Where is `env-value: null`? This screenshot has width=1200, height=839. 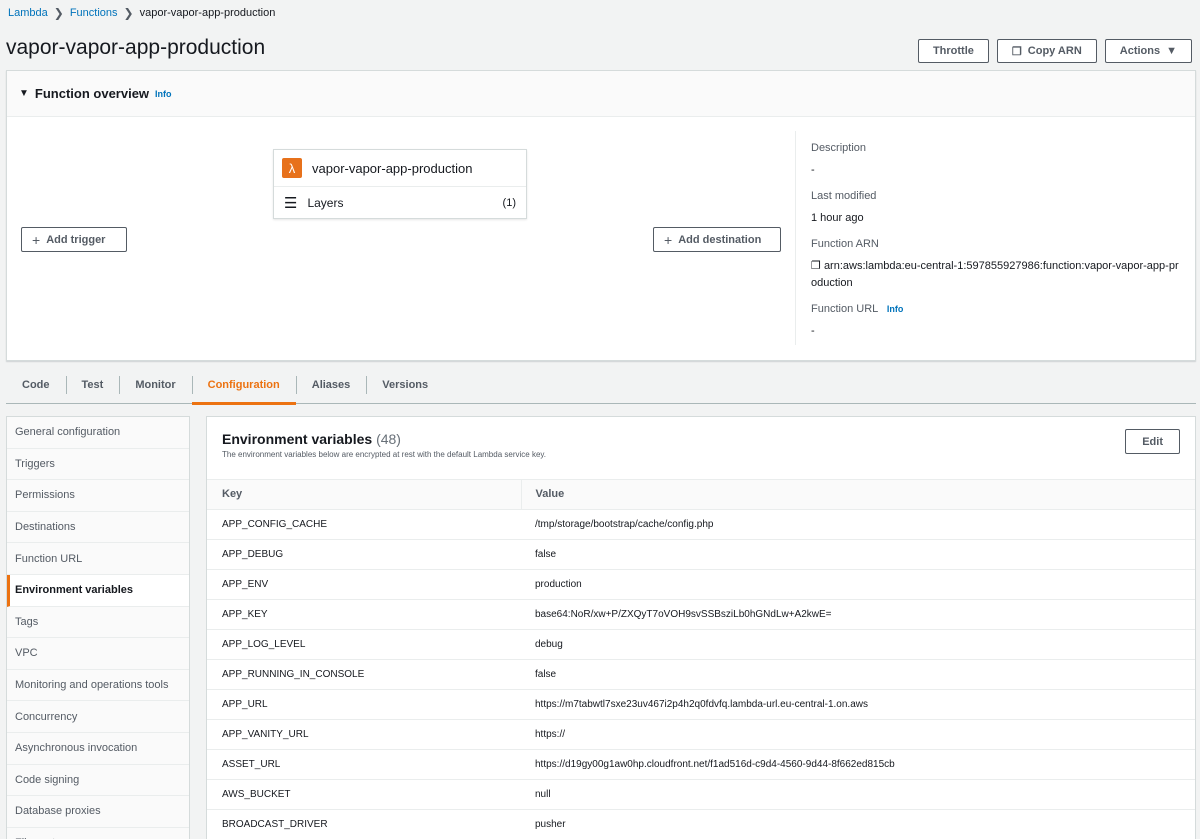 env-value: null is located at coordinates (858, 795).